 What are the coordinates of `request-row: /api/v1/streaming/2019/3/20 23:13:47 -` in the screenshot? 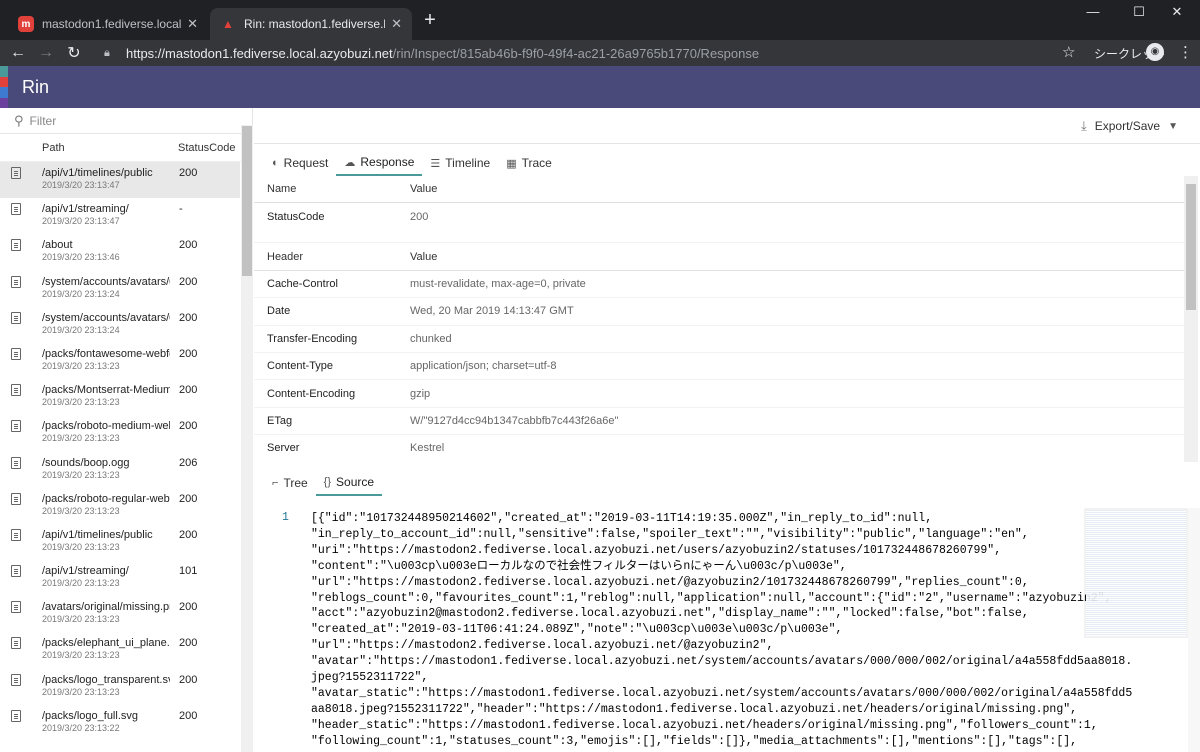 It's located at (120, 216).